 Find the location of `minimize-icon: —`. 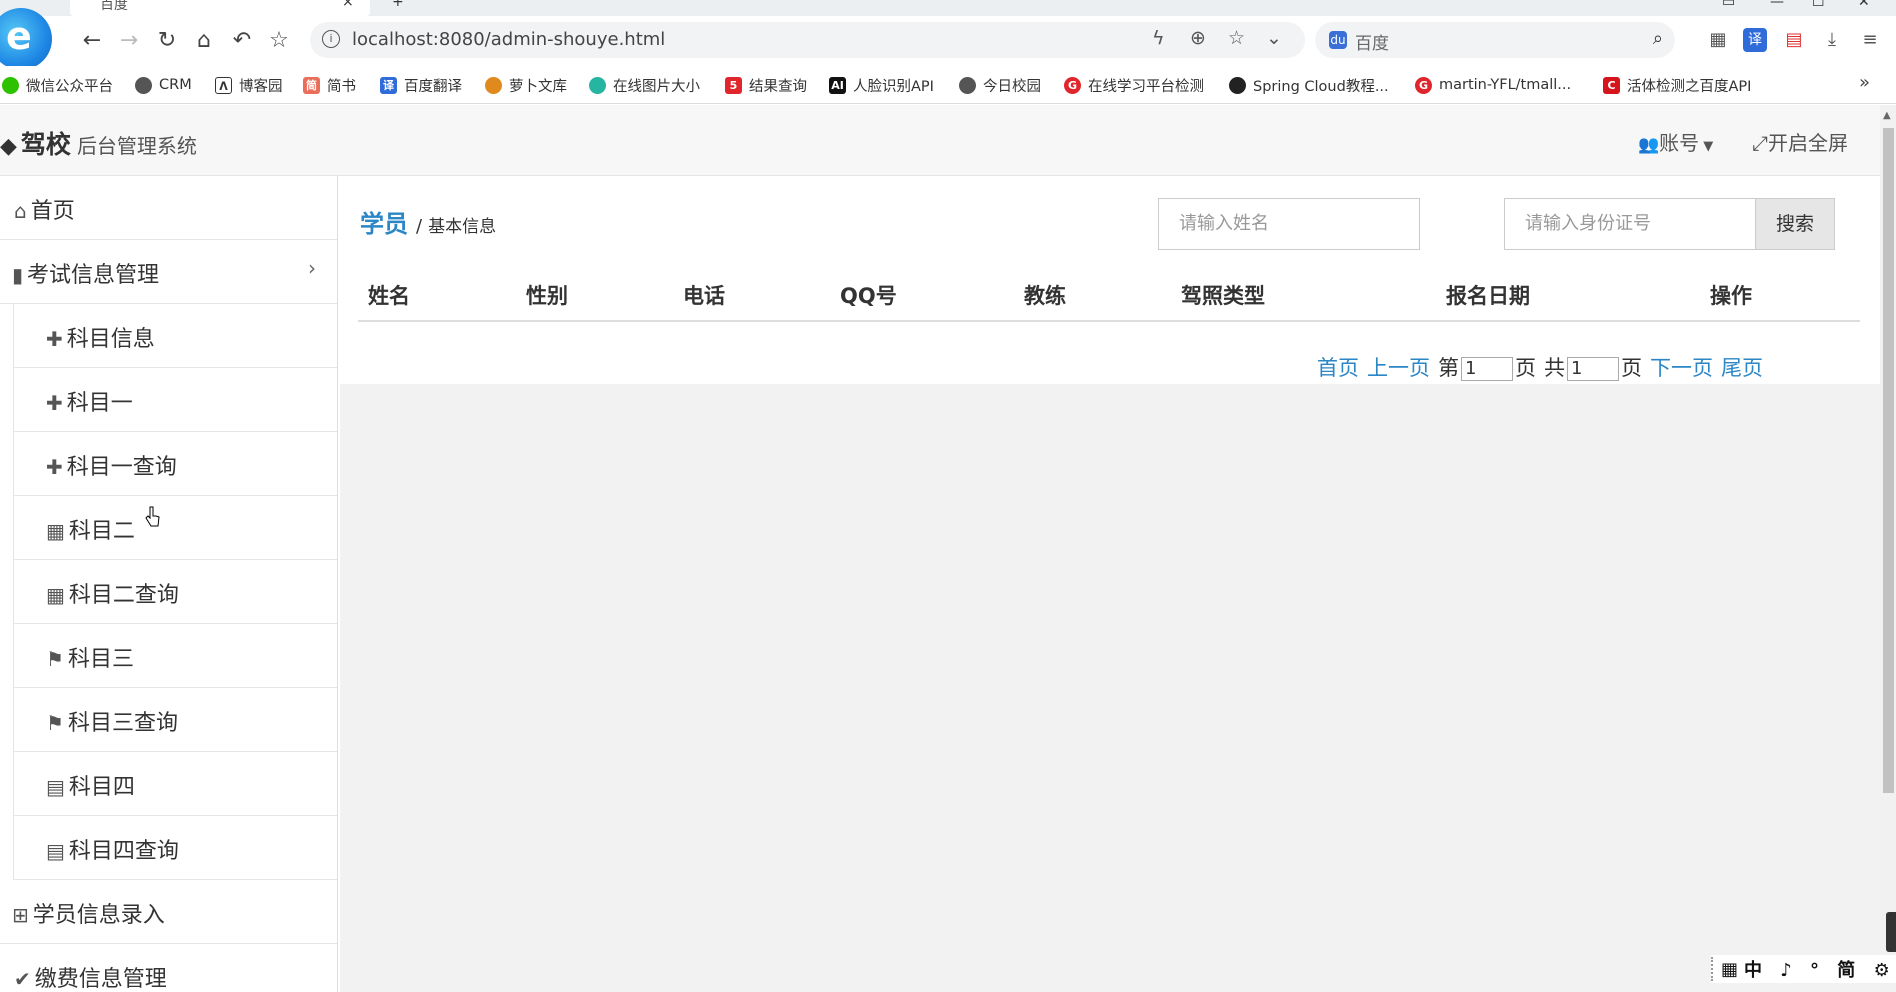

minimize-icon: — is located at coordinates (1777, 5).